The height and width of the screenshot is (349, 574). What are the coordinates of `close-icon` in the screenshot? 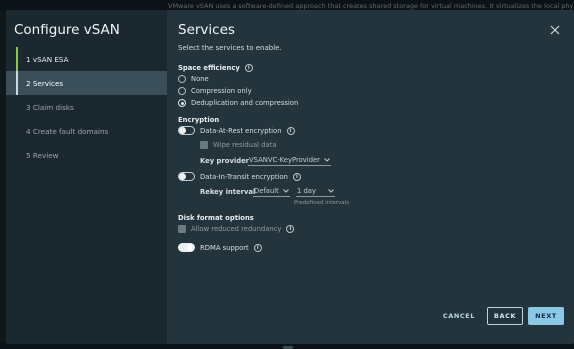 It's located at (555, 30).